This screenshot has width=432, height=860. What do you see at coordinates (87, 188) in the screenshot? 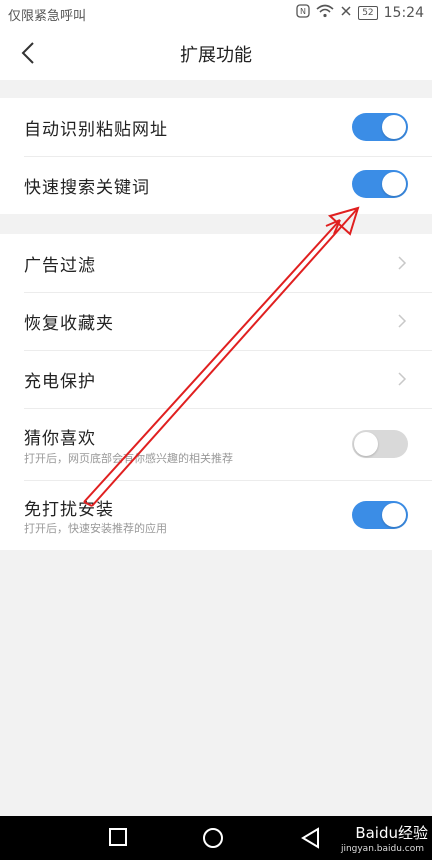
I see `setting-label: 快速搜索关键词` at bounding box center [87, 188].